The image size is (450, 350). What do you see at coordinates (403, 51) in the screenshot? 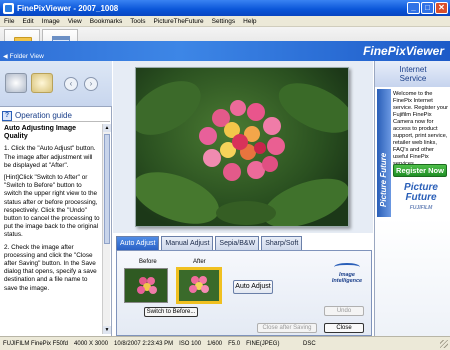
I see `brand-logo: FinePixViewer` at bounding box center [403, 51].